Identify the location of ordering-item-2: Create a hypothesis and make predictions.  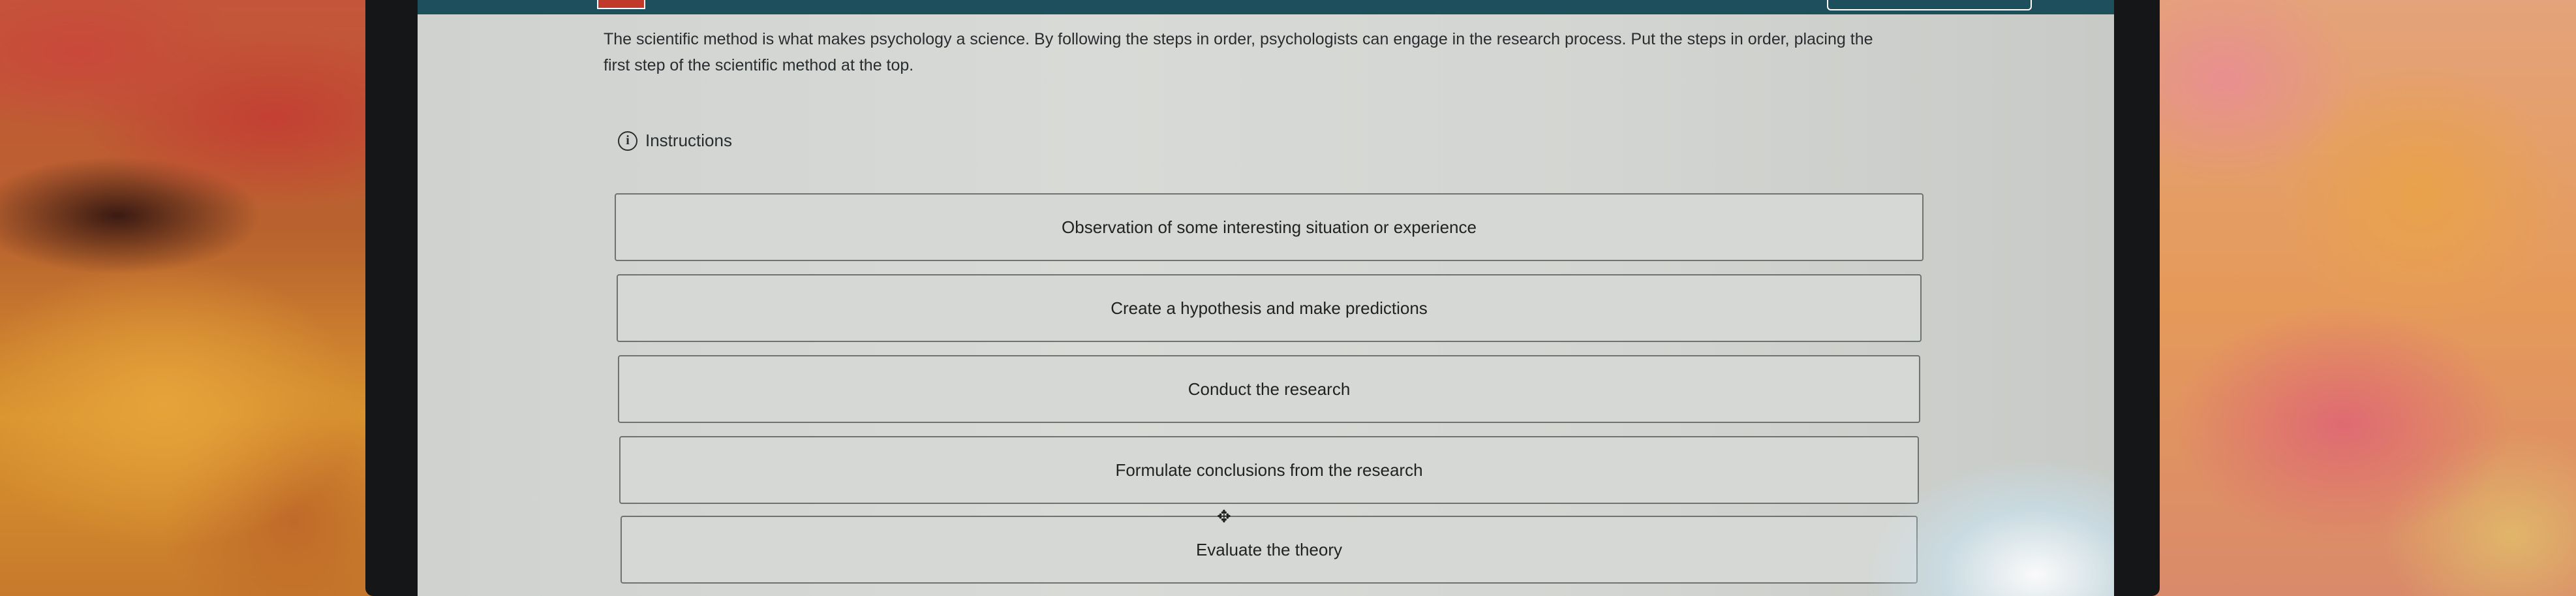
(1269, 308).